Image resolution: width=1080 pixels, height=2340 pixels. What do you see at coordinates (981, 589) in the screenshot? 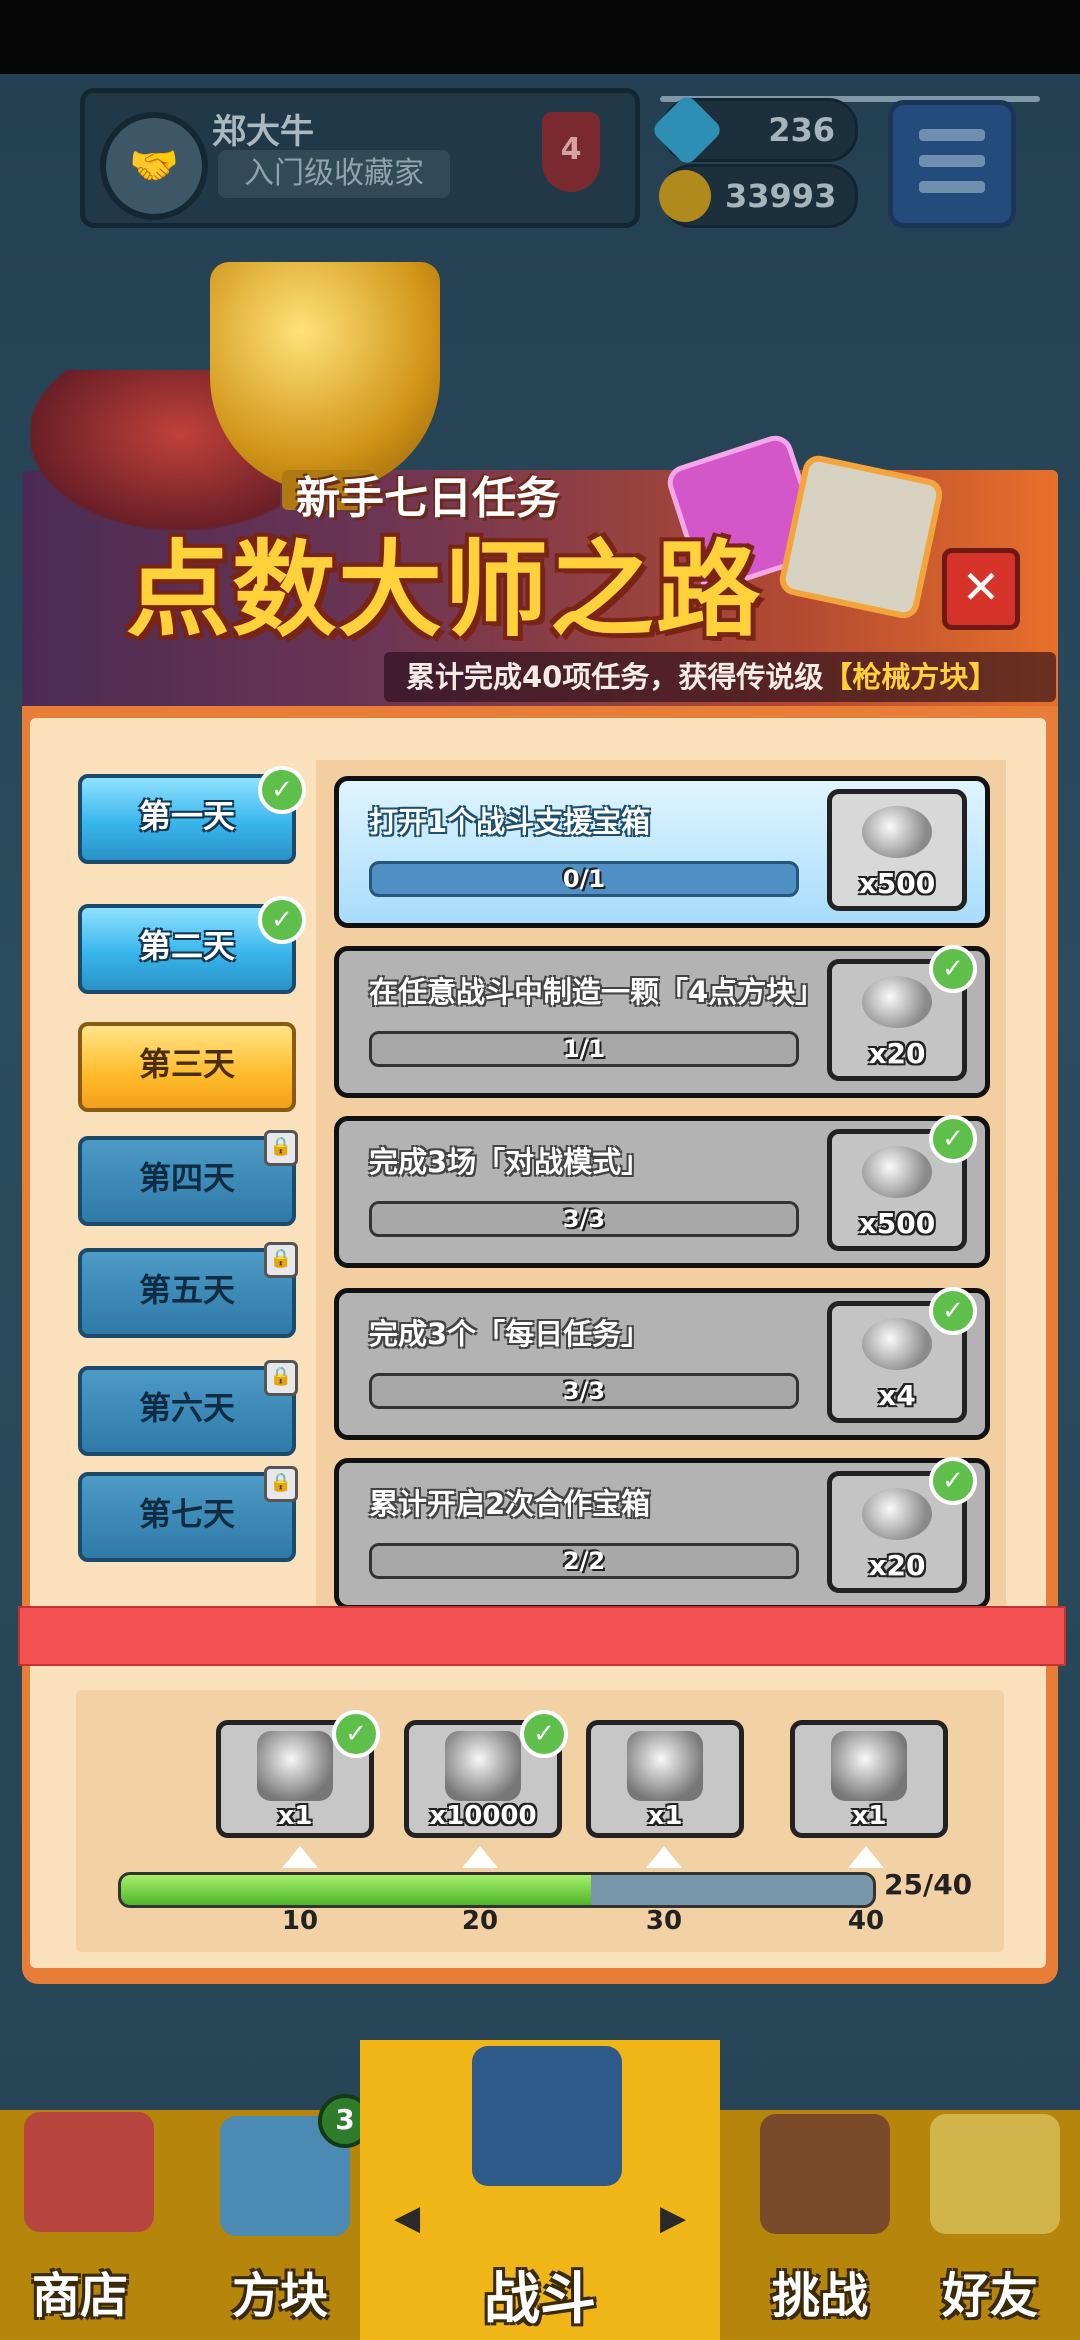
I see `close-button: ✕` at bounding box center [981, 589].